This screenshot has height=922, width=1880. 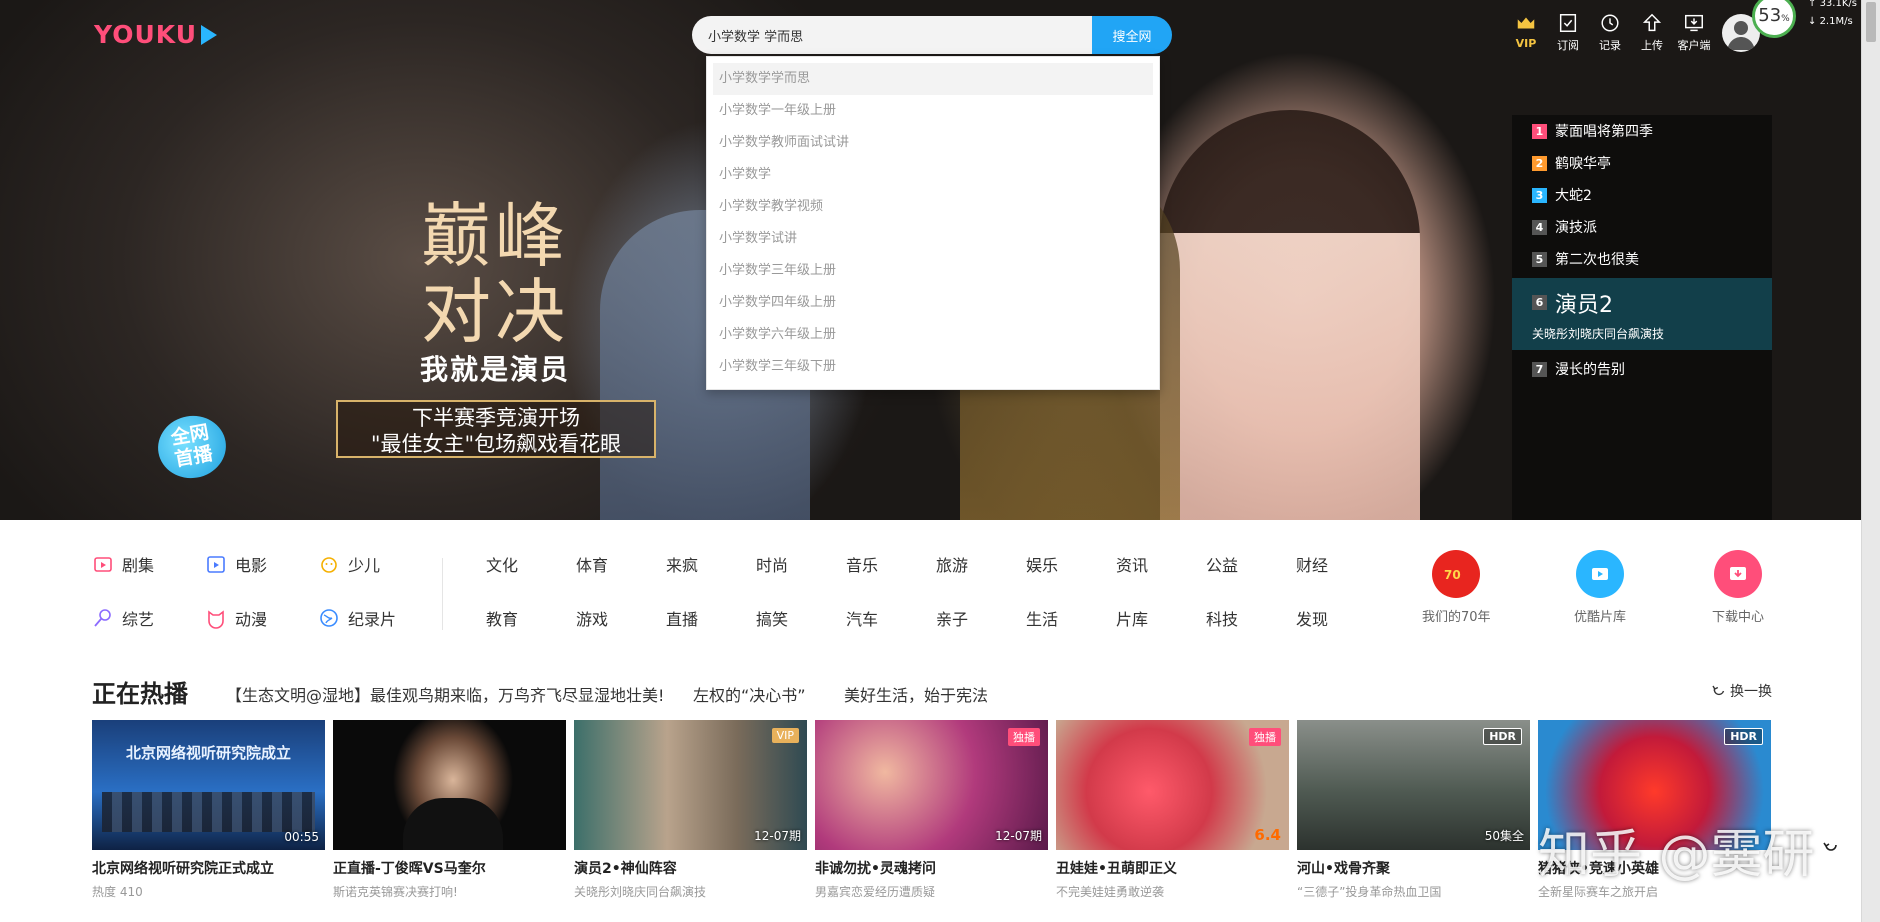 What do you see at coordinates (1742, 691) in the screenshot?
I see `refresh-button: 换一换` at bounding box center [1742, 691].